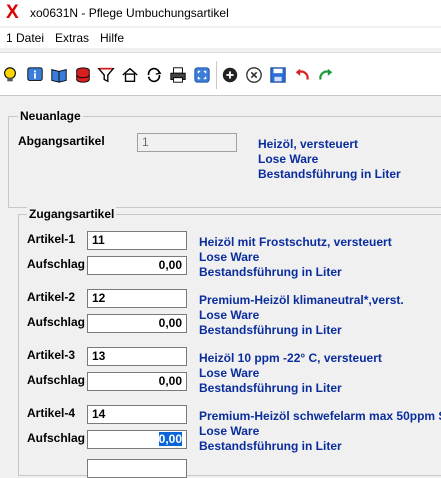 The image size is (441, 478). Describe the element at coordinates (10, 75) in the screenshot. I see `lightbulb-icon` at that location.